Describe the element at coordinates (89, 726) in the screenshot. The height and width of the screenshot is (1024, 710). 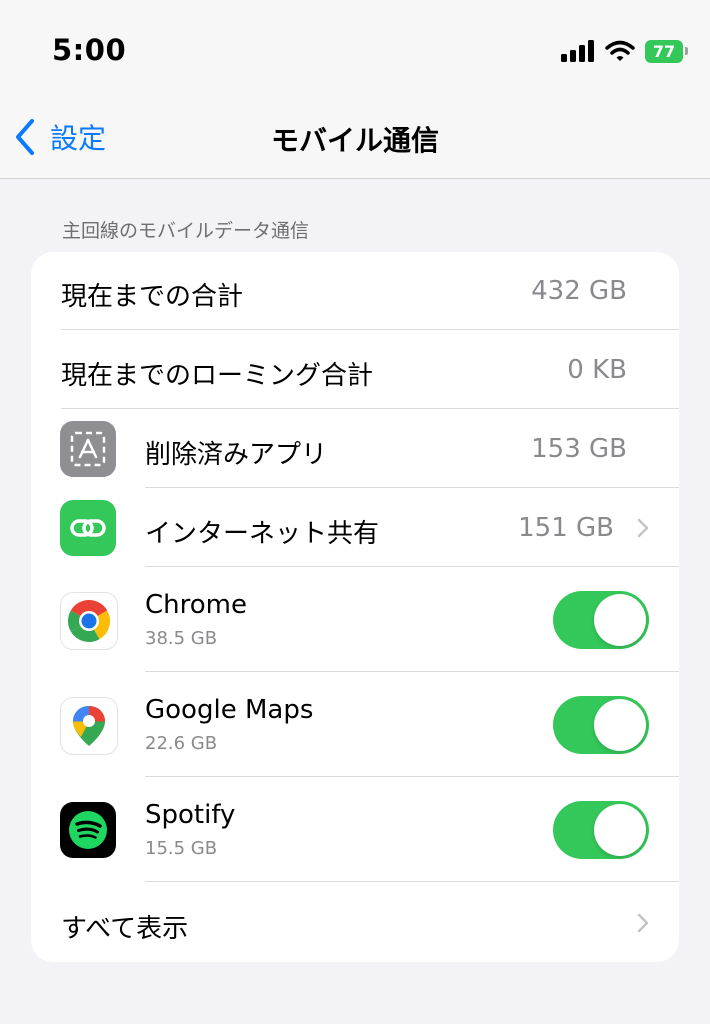
I see `google-maps-icon` at that location.